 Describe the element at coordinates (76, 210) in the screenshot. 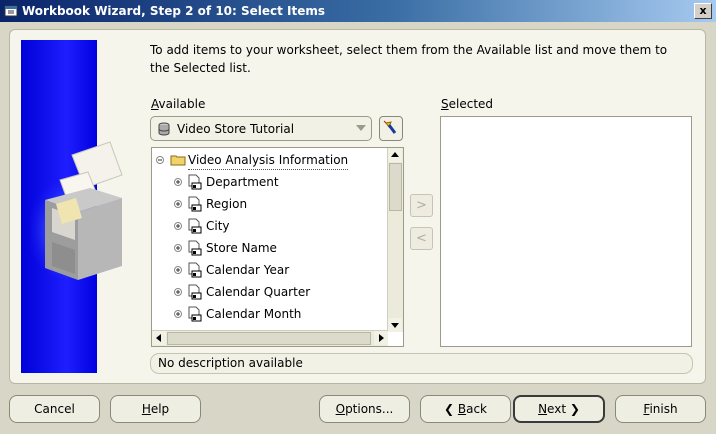

I see `filing-cabinet-illustration-icon` at that location.